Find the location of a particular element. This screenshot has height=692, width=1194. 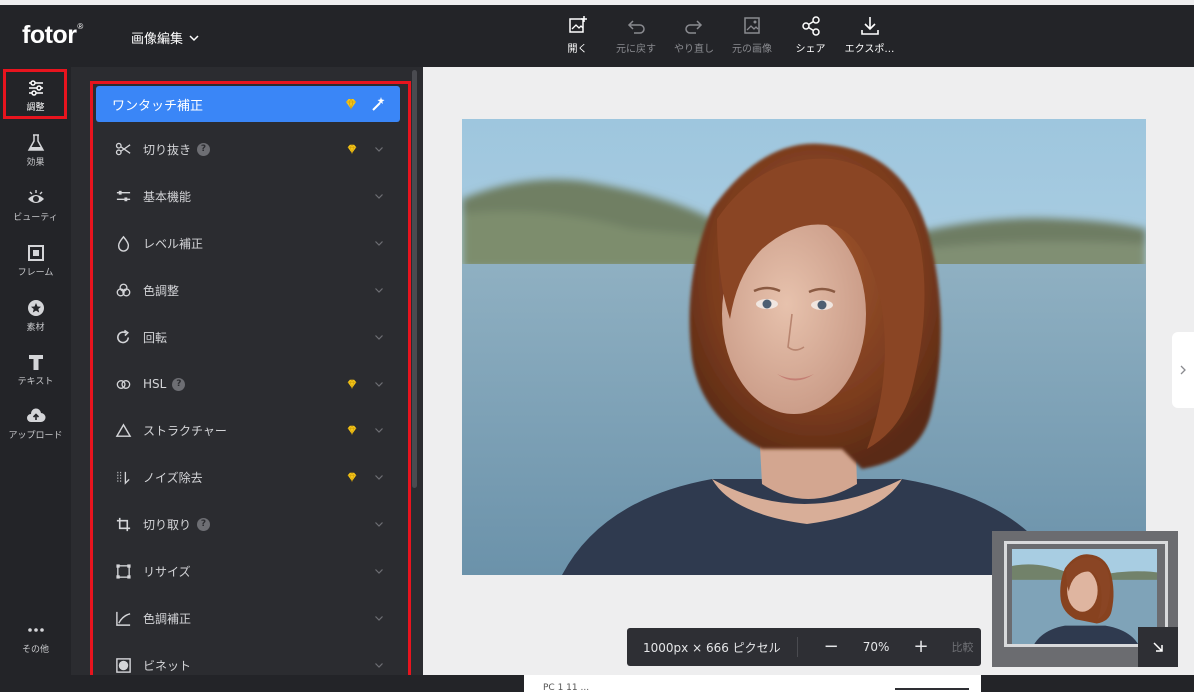

panel-item-curve: 色調補正 is located at coordinates (248, 618).